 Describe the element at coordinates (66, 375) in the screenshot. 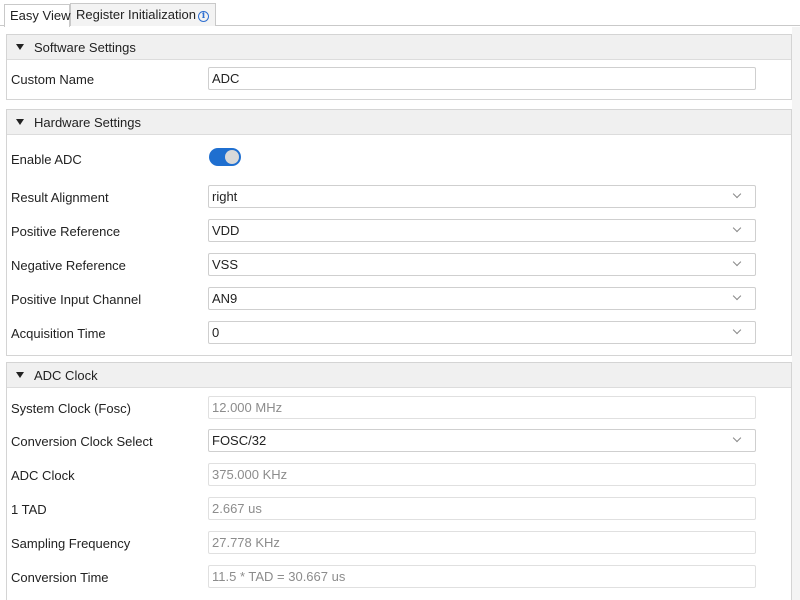

I see `adc-clock-title: ADC Clock` at that location.